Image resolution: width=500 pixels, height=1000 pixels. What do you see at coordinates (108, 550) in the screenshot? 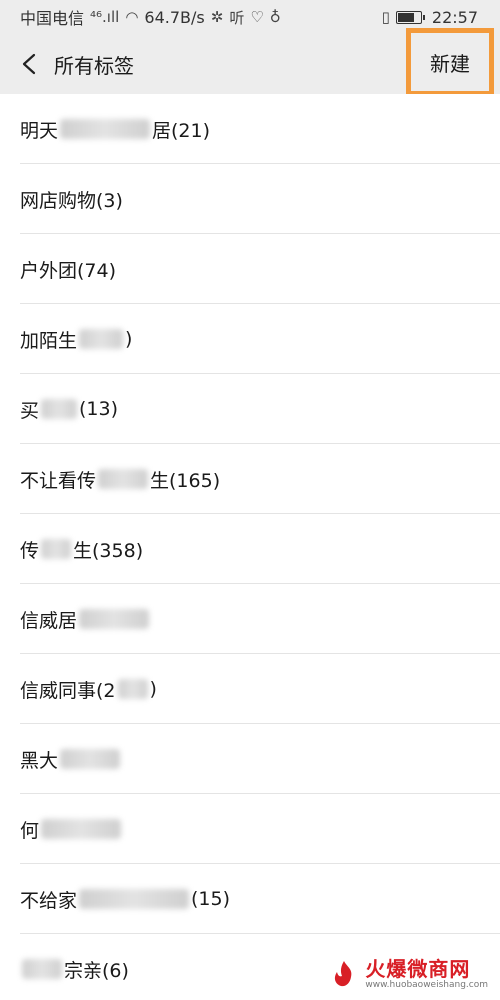
I see `tag-label-end: 生(358)` at bounding box center [108, 550].